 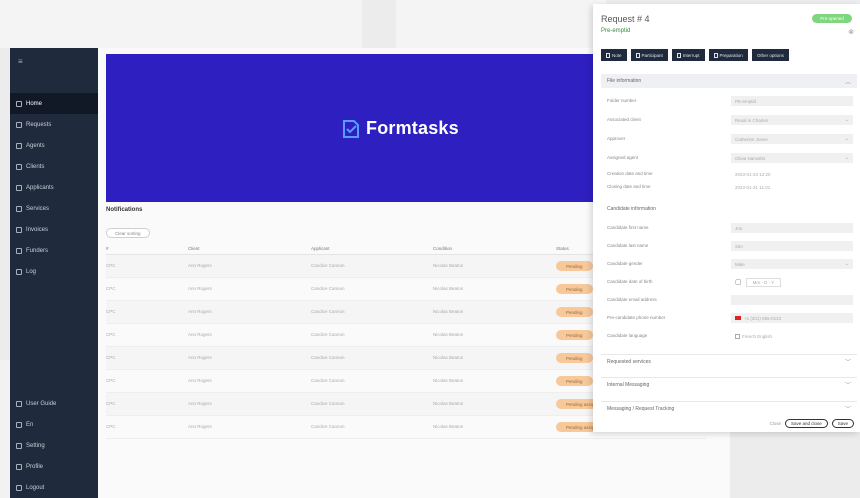 I want to click on section-title: Requested services, so click(x=629, y=361).